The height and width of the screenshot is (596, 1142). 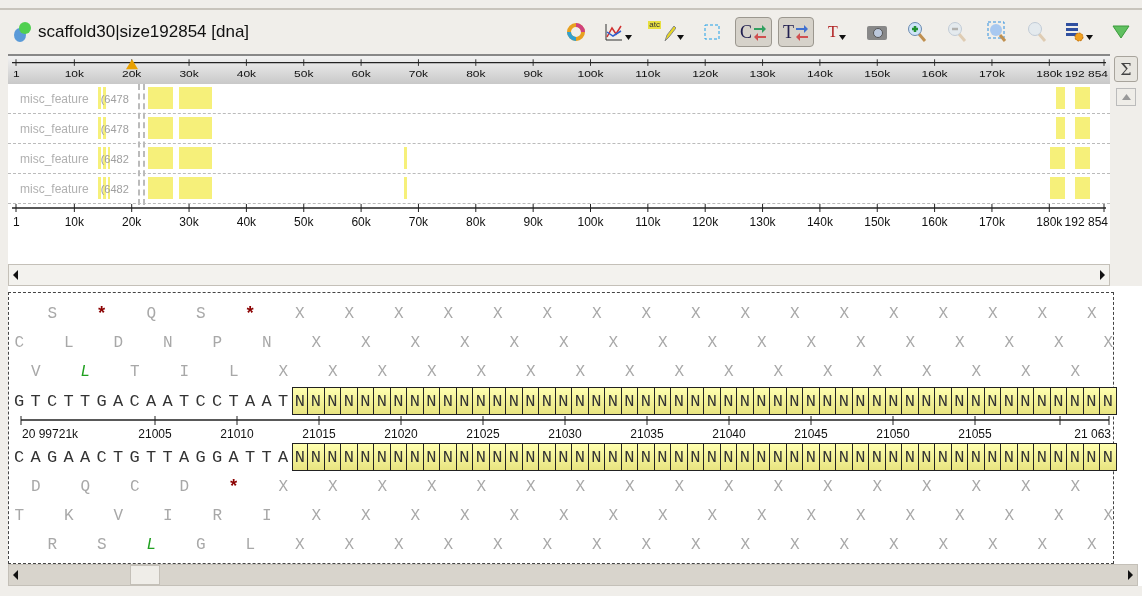 What do you see at coordinates (102, 313) in the screenshot?
I see `stop-codon: *` at bounding box center [102, 313].